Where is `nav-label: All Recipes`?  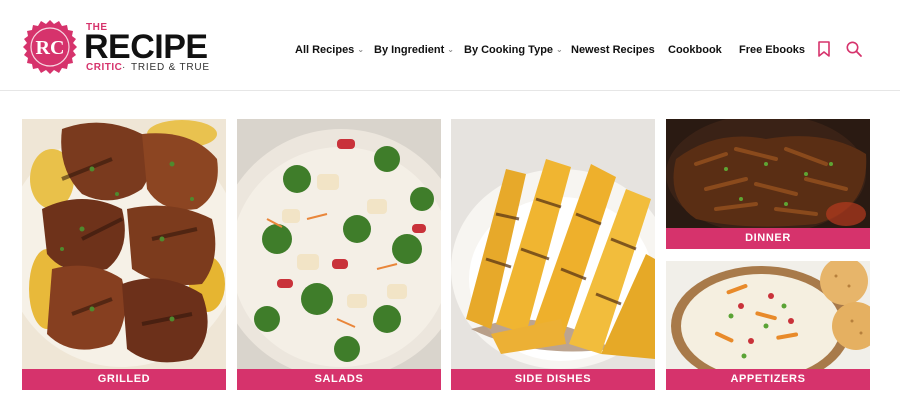
nav-label: All Recipes is located at coordinates (325, 50).